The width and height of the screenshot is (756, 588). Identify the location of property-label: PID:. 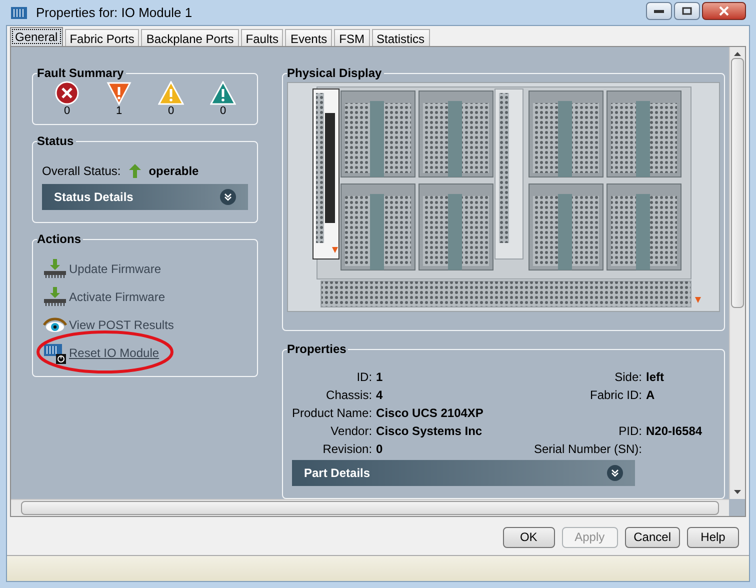
(630, 431).